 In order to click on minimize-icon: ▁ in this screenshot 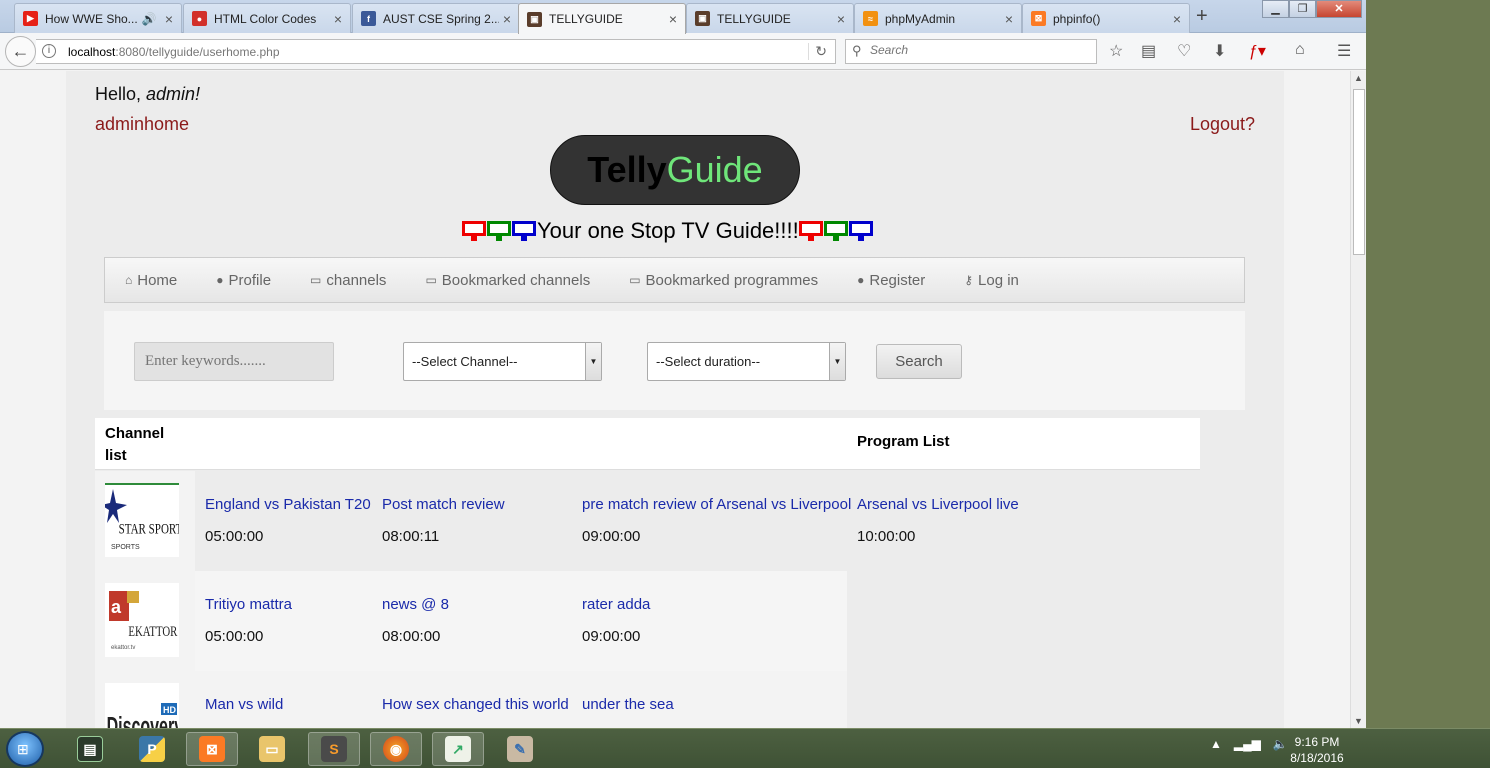, I will do `click(1275, 9)`.